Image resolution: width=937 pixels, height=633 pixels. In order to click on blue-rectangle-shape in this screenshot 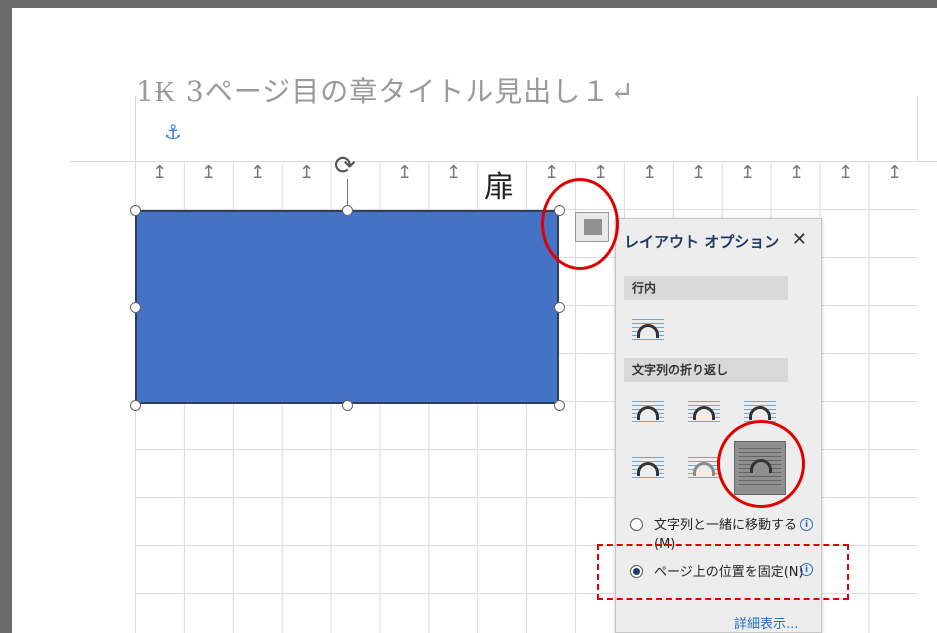, I will do `click(347, 307)`.